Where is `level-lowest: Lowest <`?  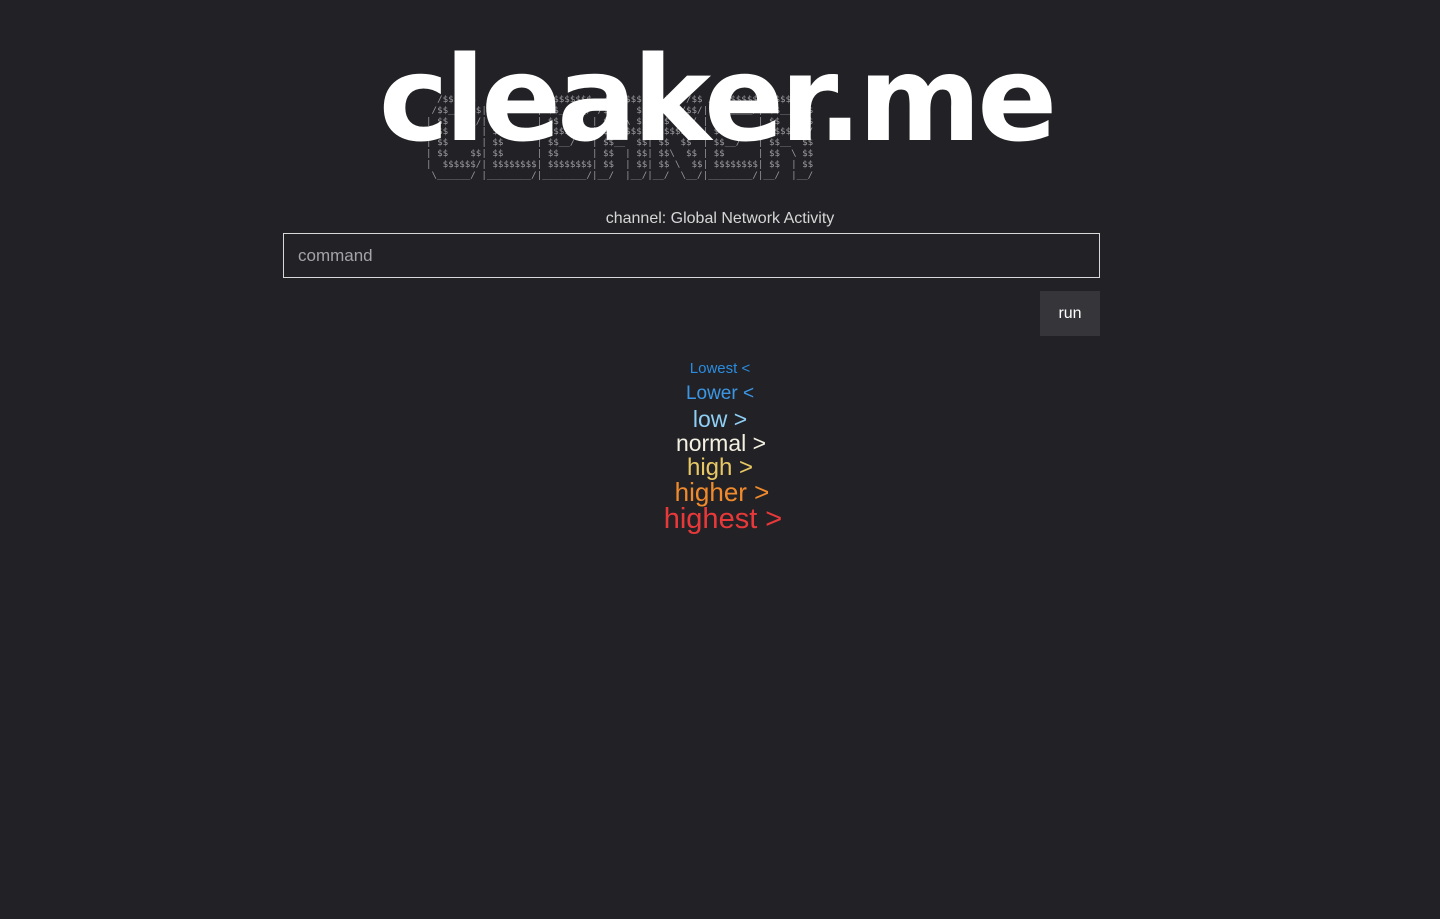 level-lowest: Lowest < is located at coordinates (720, 368).